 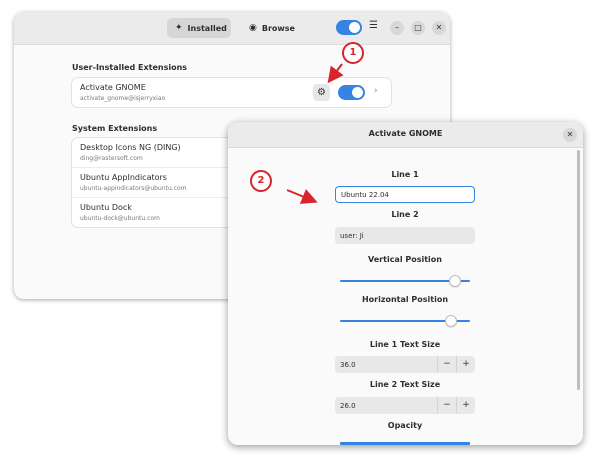 I want to click on line2-size-spinbutton: 26.0 − +, so click(x=405, y=405).